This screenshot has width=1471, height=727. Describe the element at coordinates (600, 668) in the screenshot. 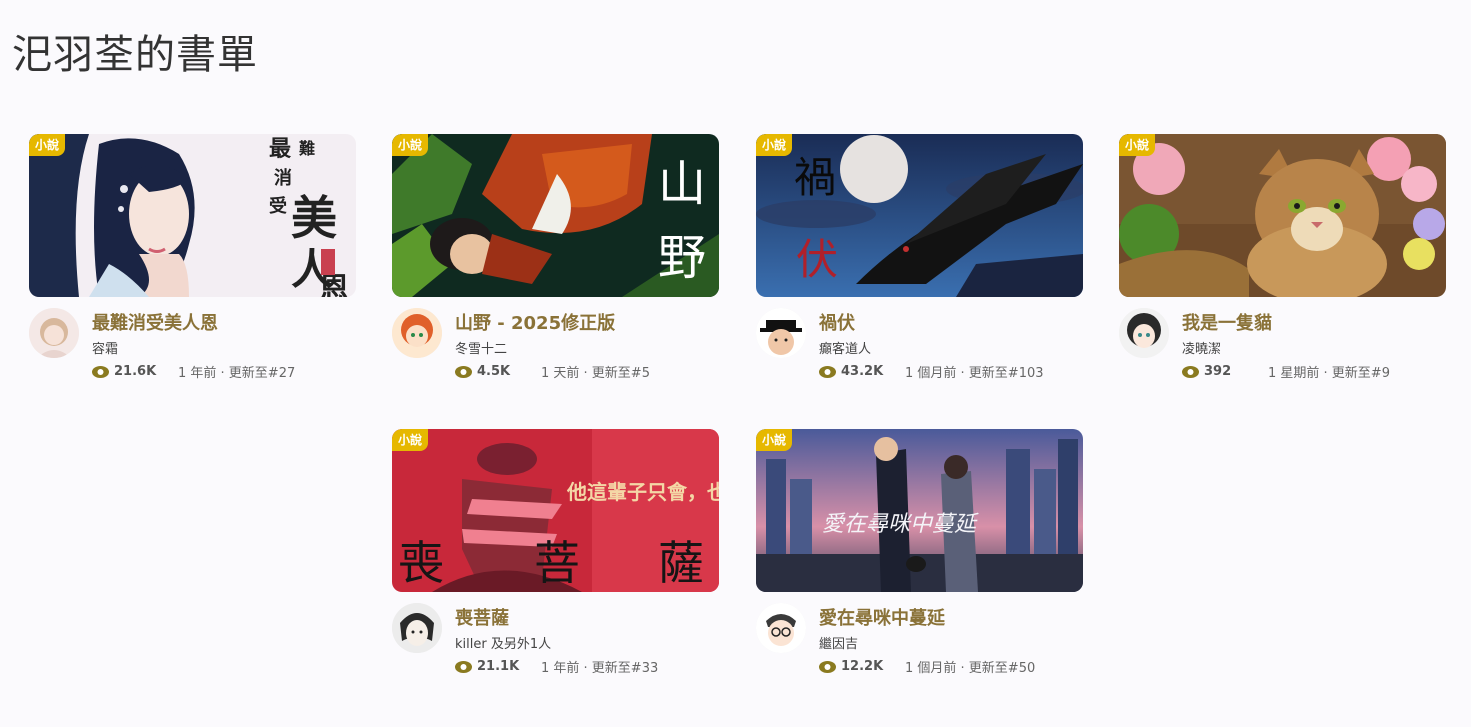

I see `update-info: 1 年前 · 更新至#33` at that location.